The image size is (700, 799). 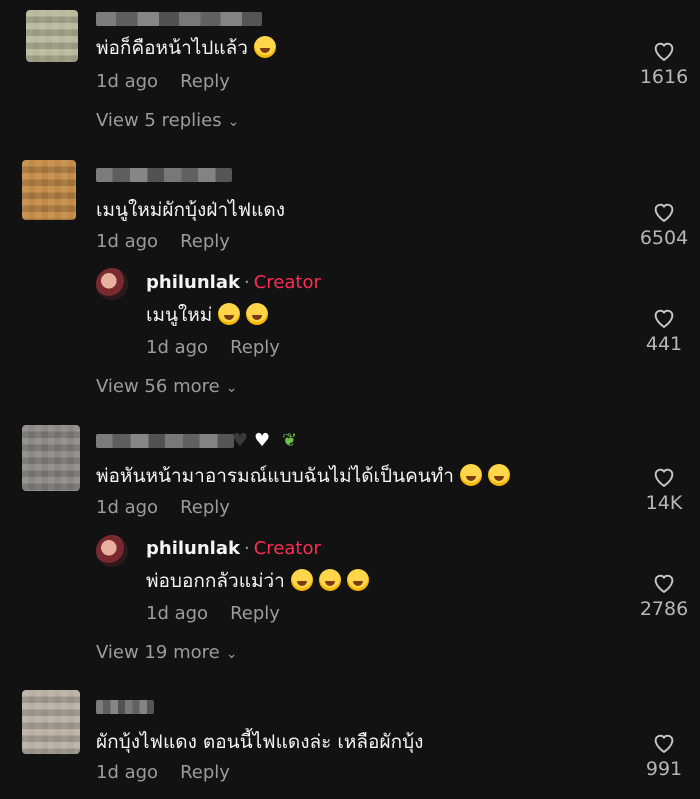 What do you see at coordinates (186, 48) in the screenshot?
I see `comment-text: พ่อก็คือหน้าไปแล้ว` at bounding box center [186, 48].